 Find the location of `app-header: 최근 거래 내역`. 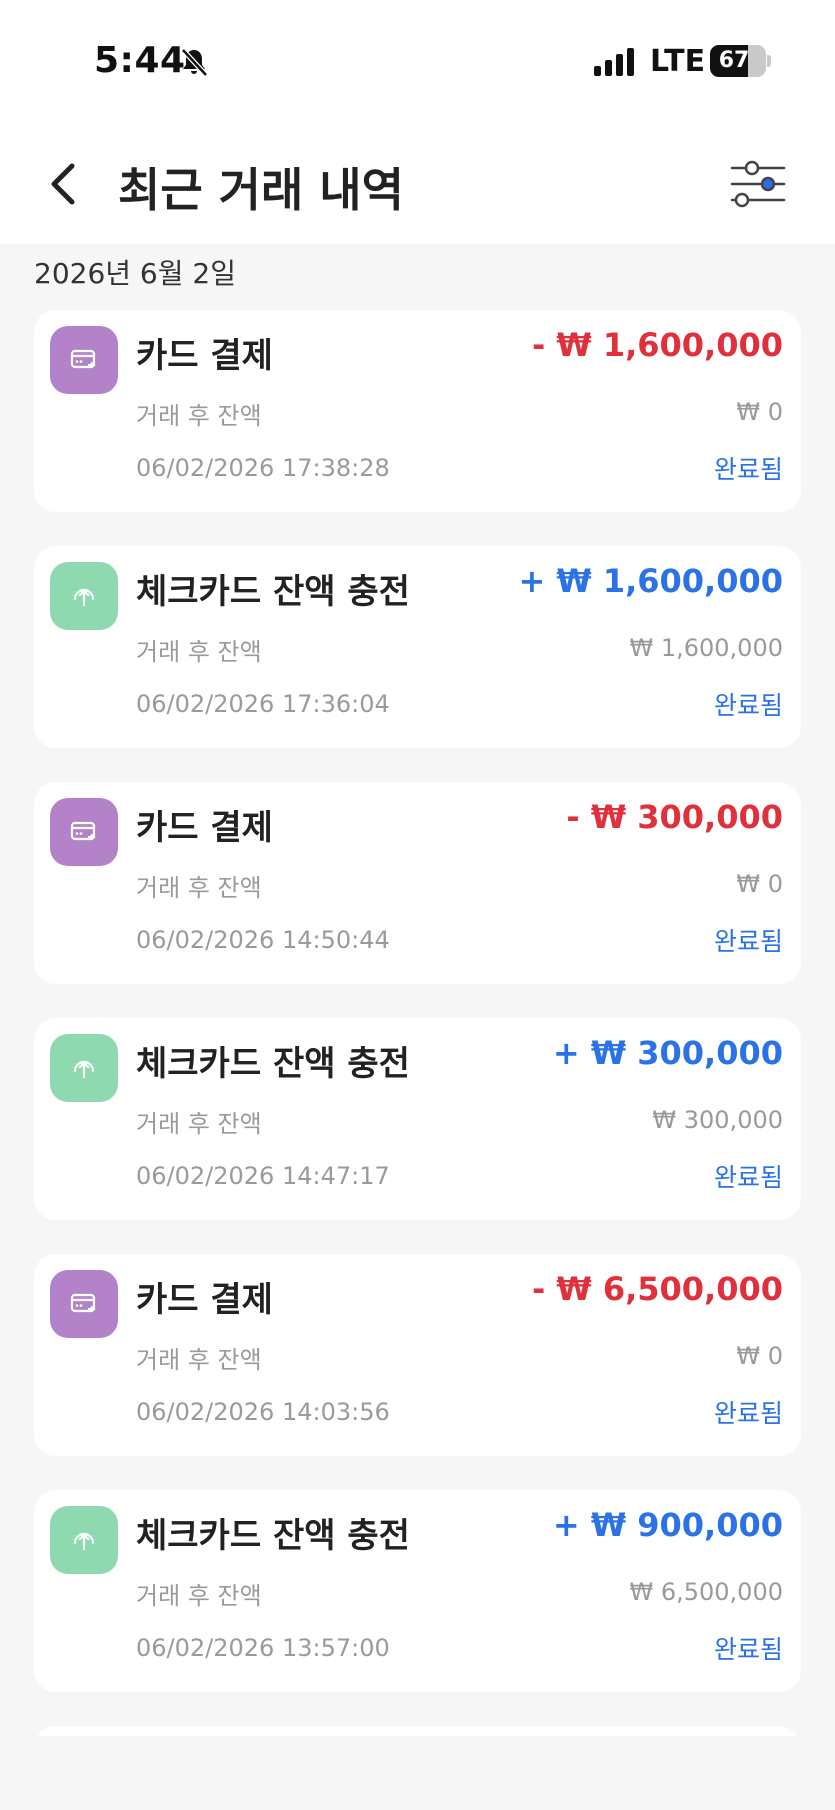

app-header: 최근 거래 내역 is located at coordinates (417, 182).